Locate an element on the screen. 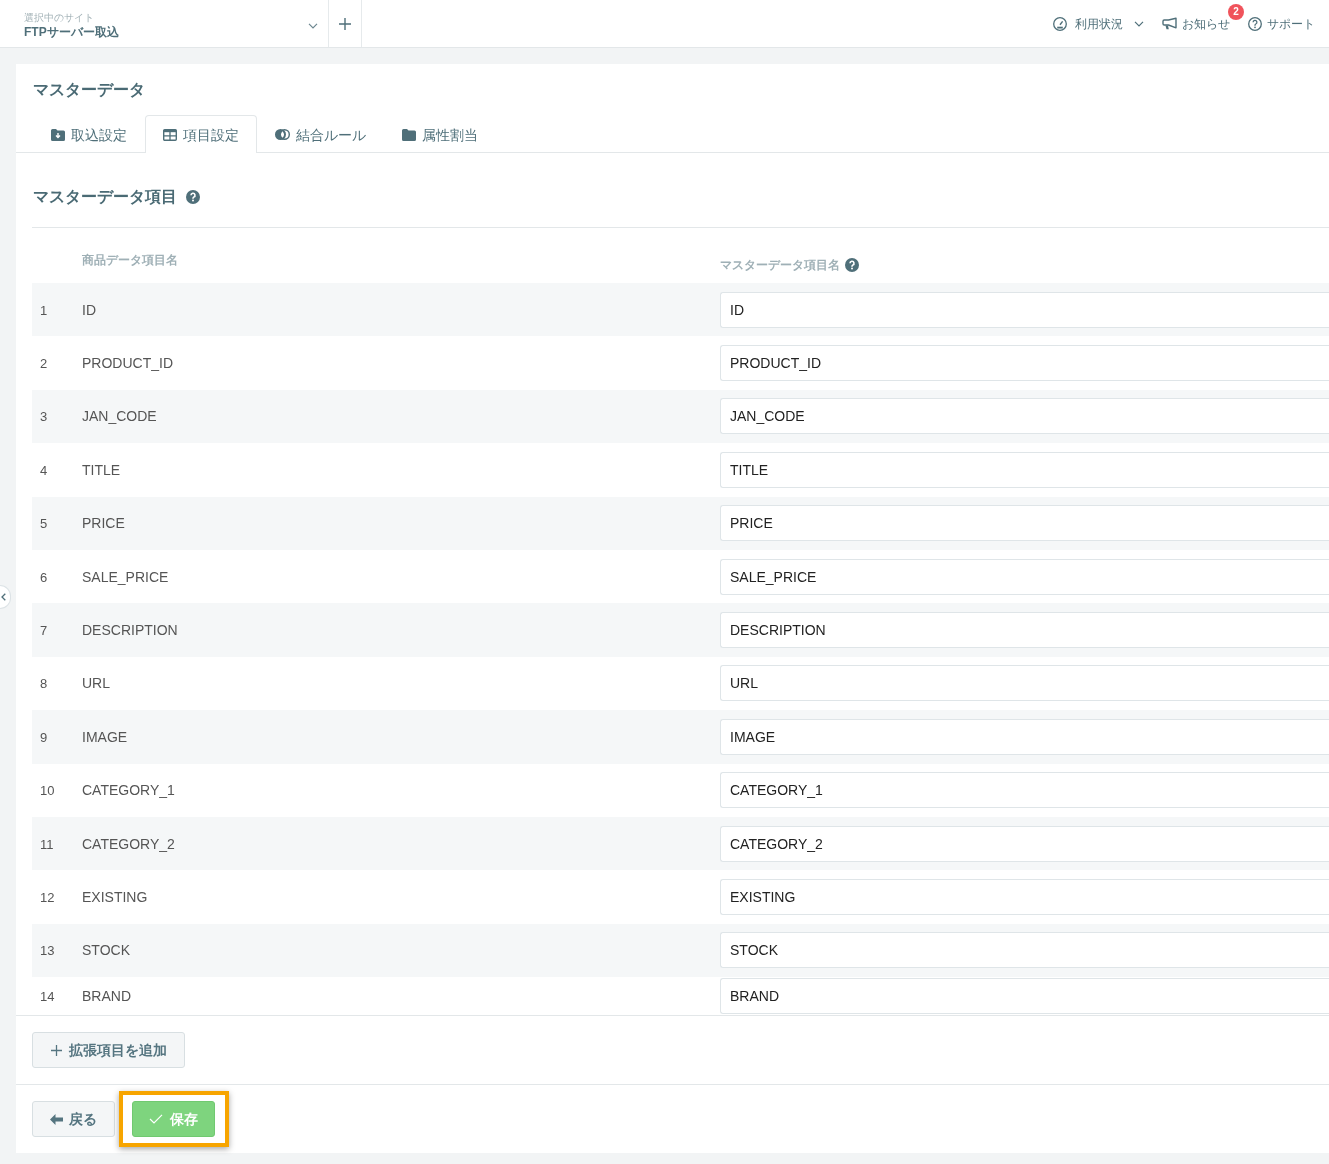 Image resolution: width=1329 pixels, height=1164 pixels. master-field-input: EXISTING is located at coordinates (1024, 897).